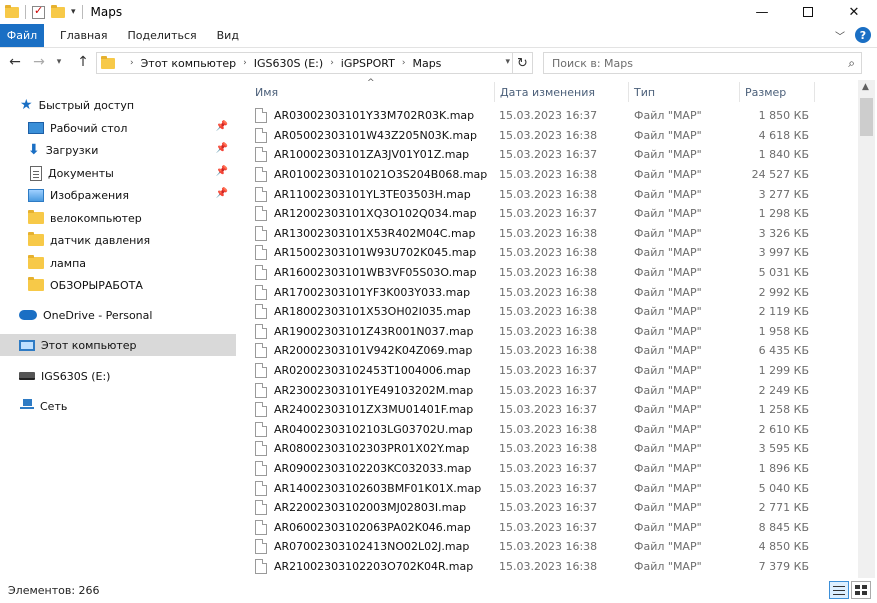 This screenshot has width=877, height=603. What do you see at coordinates (118, 376) in the screenshot?
I see `nav-item-drive: IGS630S (E:)` at bounding box center [118, 376].